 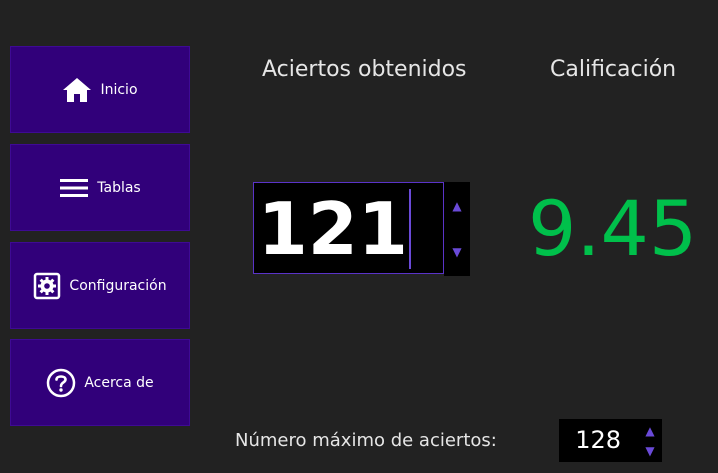 What do you see at coordinates (613, 228) in the screenshot?
I see `calificacion-value: 9.45` at bounding box center [613, 228].